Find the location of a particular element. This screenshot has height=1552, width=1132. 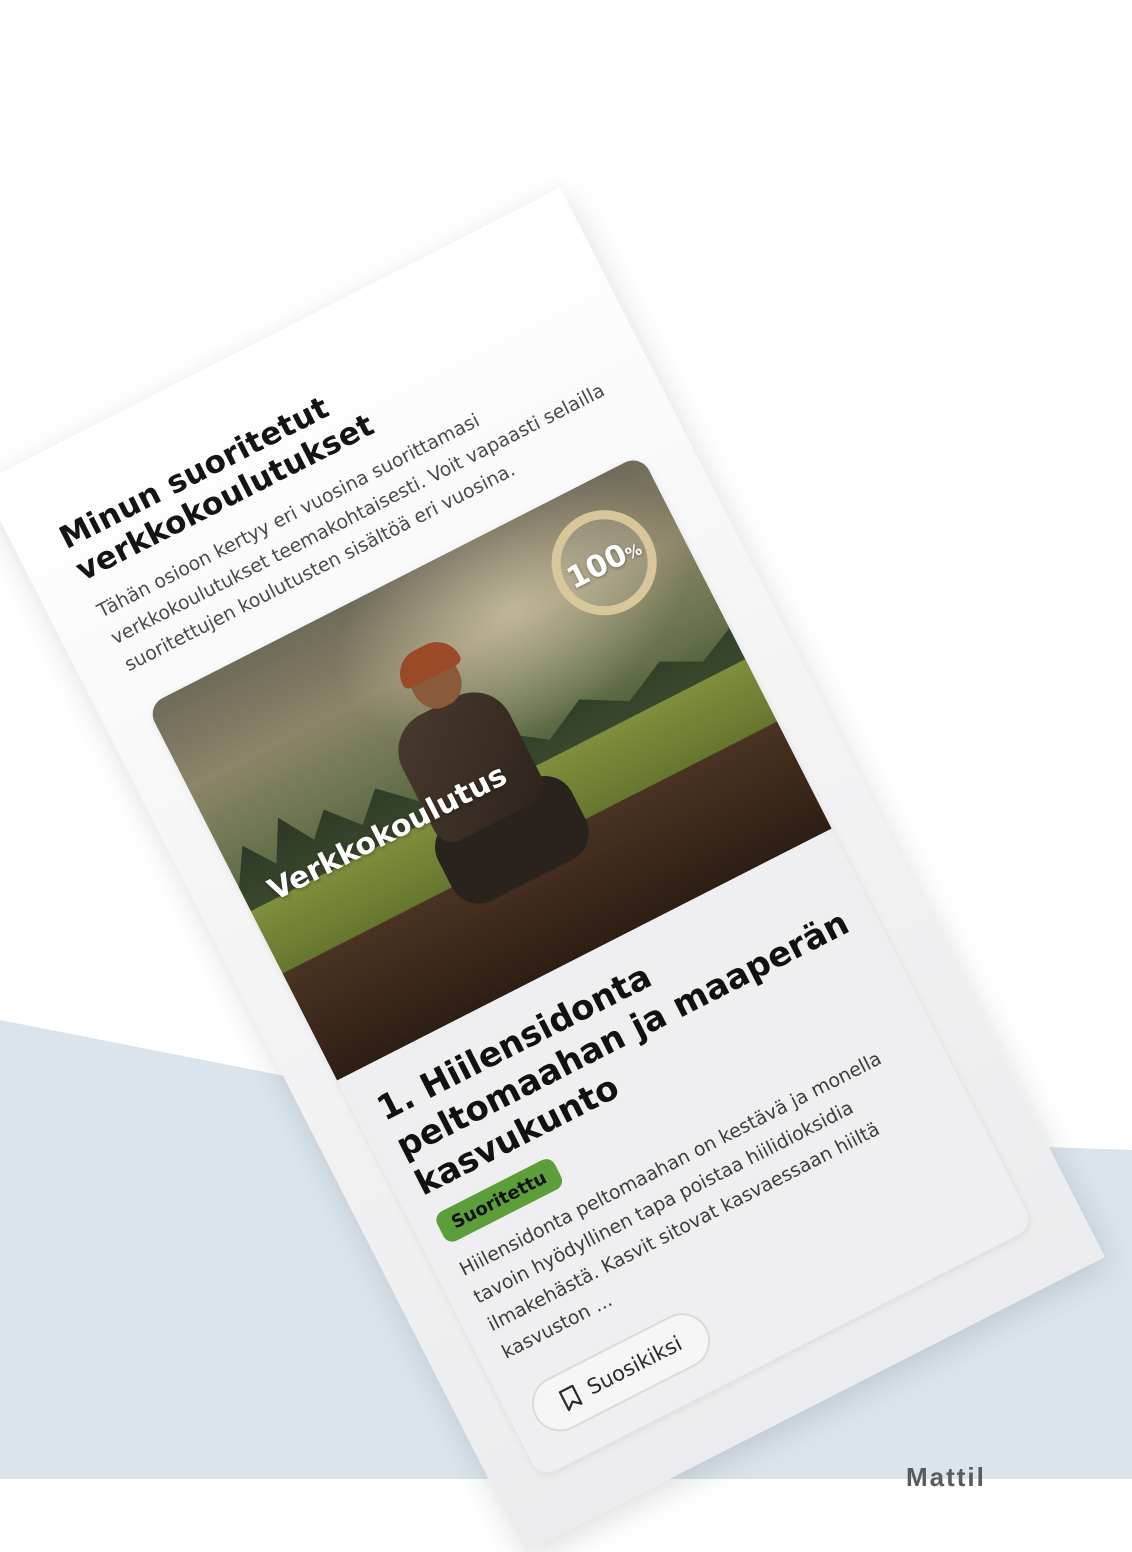

bookmark-icon is located at coordinates (570, 1398).